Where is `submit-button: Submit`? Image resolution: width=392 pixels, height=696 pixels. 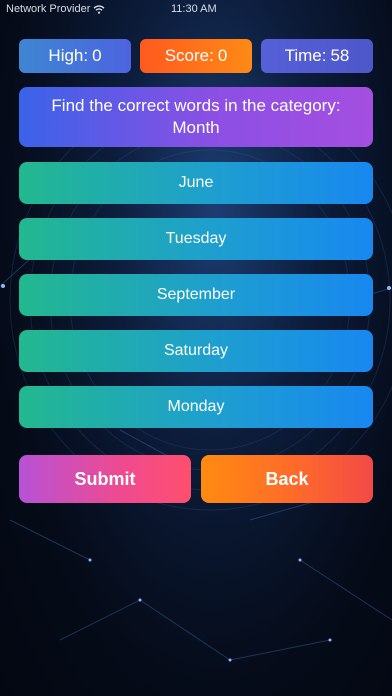
submit-button: Submit is located at coordinates (105, 479).